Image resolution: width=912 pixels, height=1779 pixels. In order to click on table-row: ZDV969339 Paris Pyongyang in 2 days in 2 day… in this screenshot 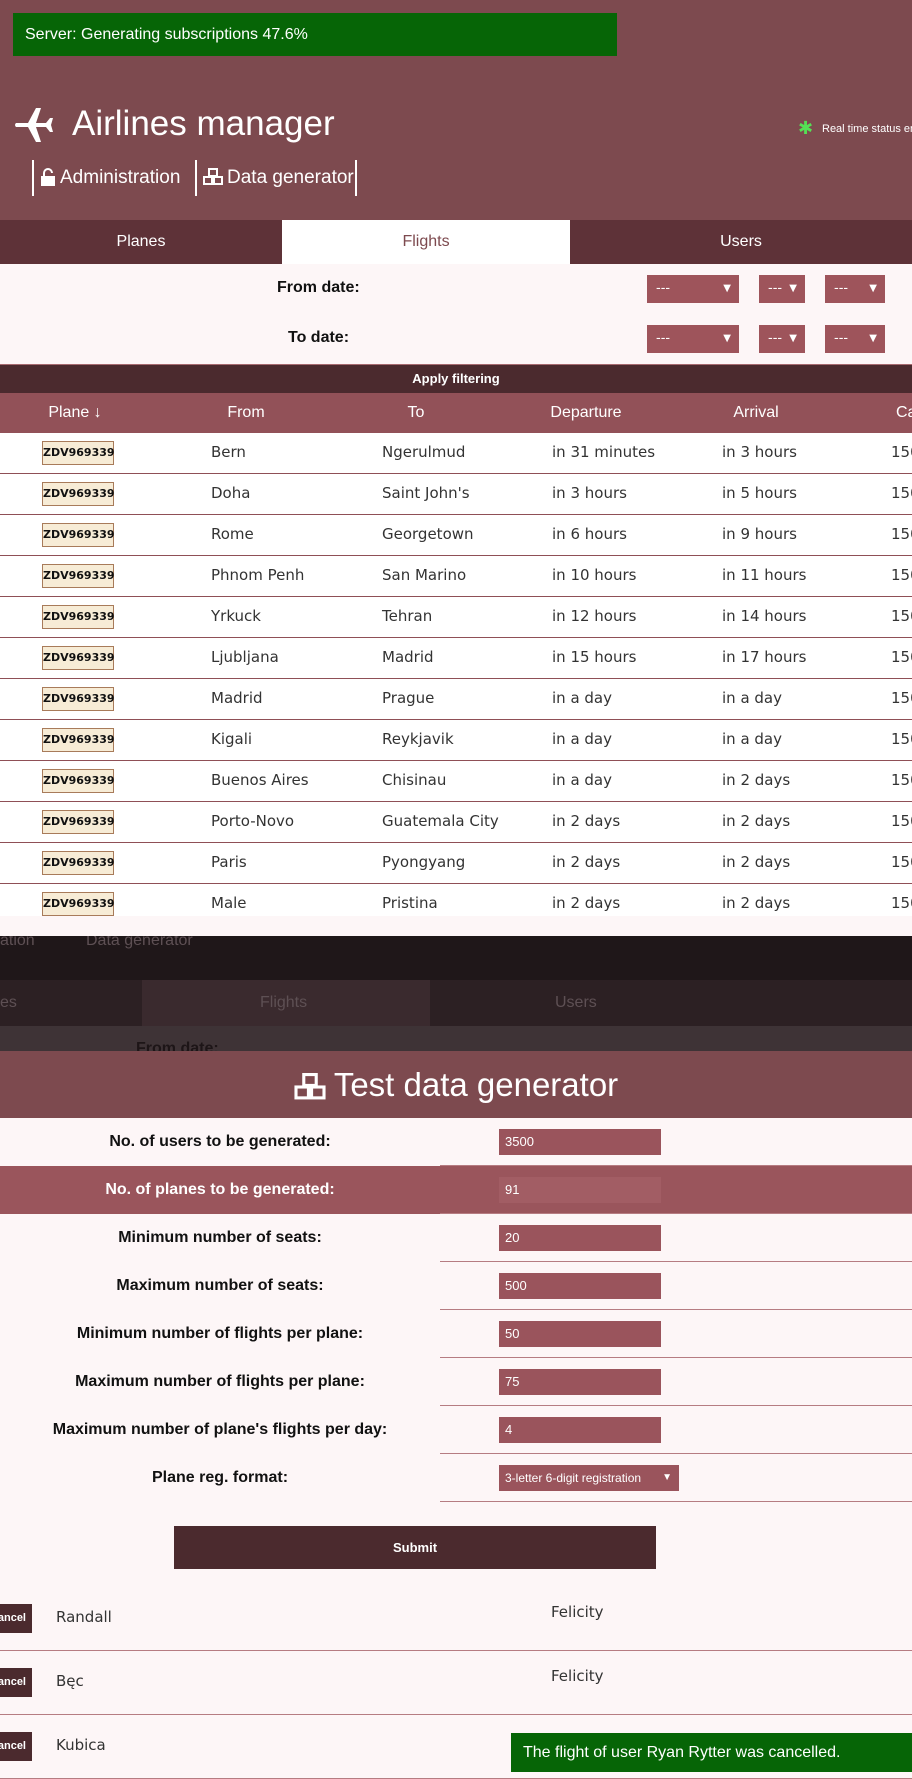, I will do `click(456, 863)`.